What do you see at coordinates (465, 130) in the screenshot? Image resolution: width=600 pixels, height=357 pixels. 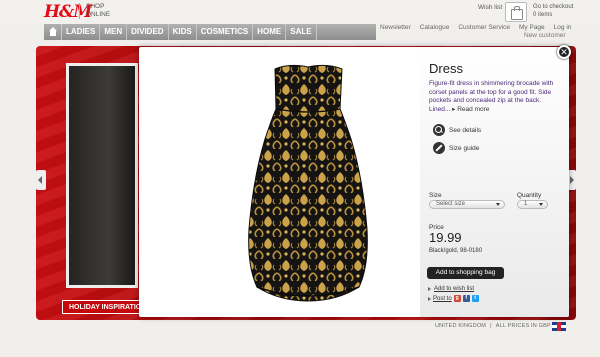 I see `see-details-label: See details` at bounding box center [465, 130].